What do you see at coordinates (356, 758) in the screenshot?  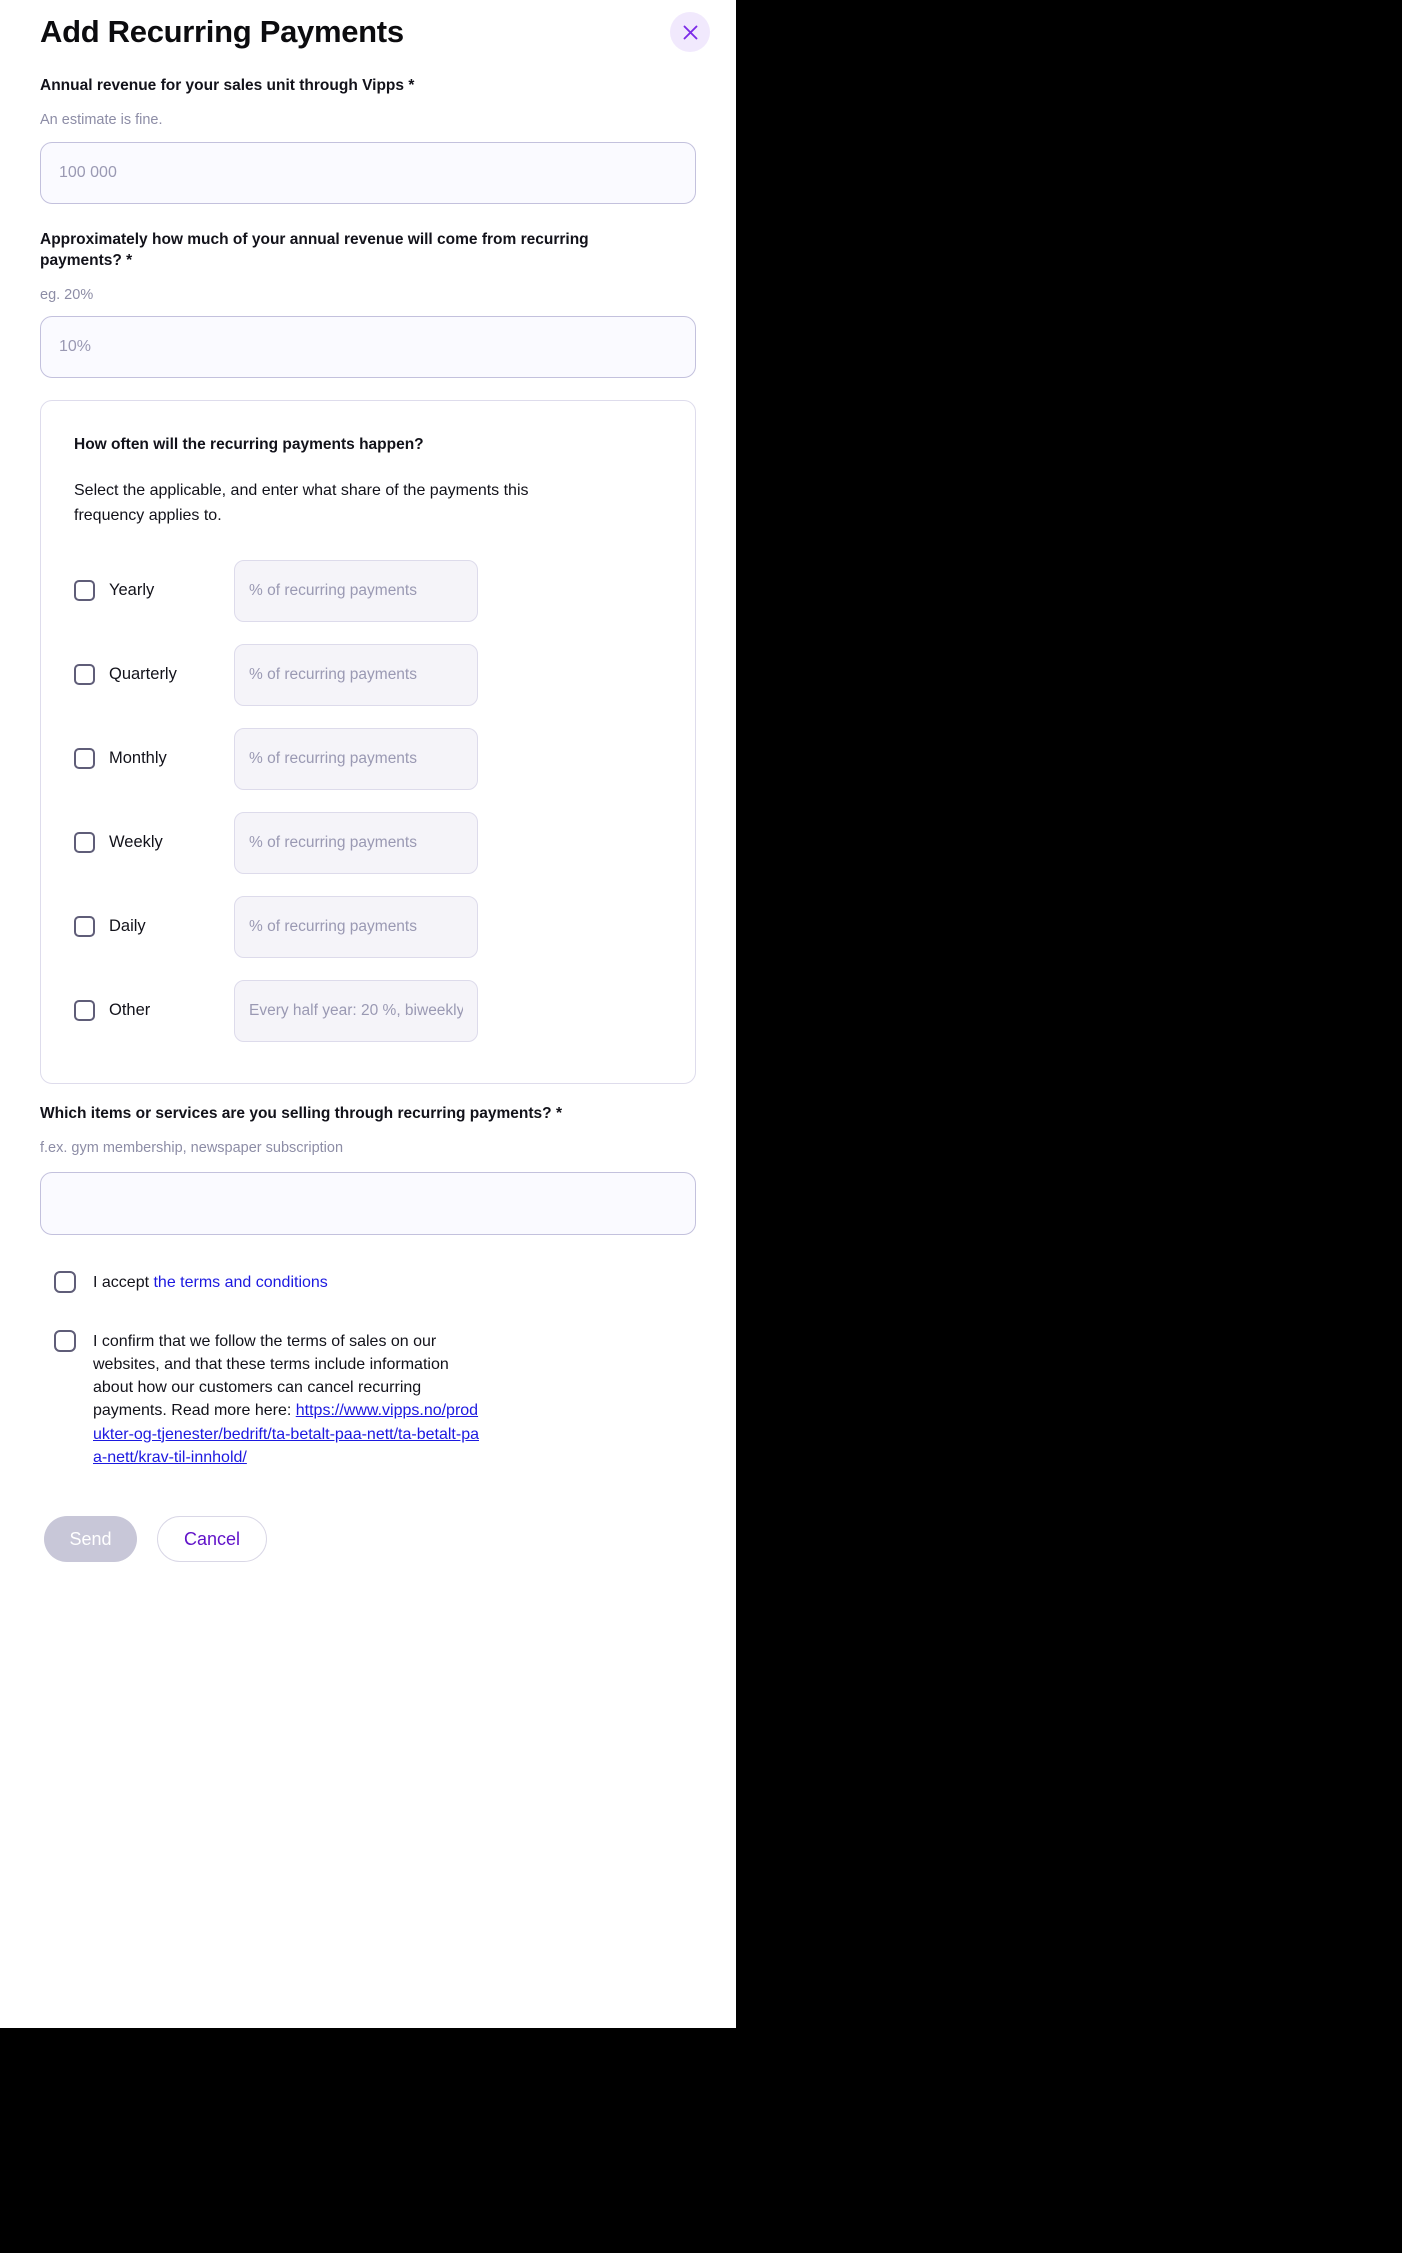 I see `frequency-share-input-monthly` at bounding box center [356, 758].